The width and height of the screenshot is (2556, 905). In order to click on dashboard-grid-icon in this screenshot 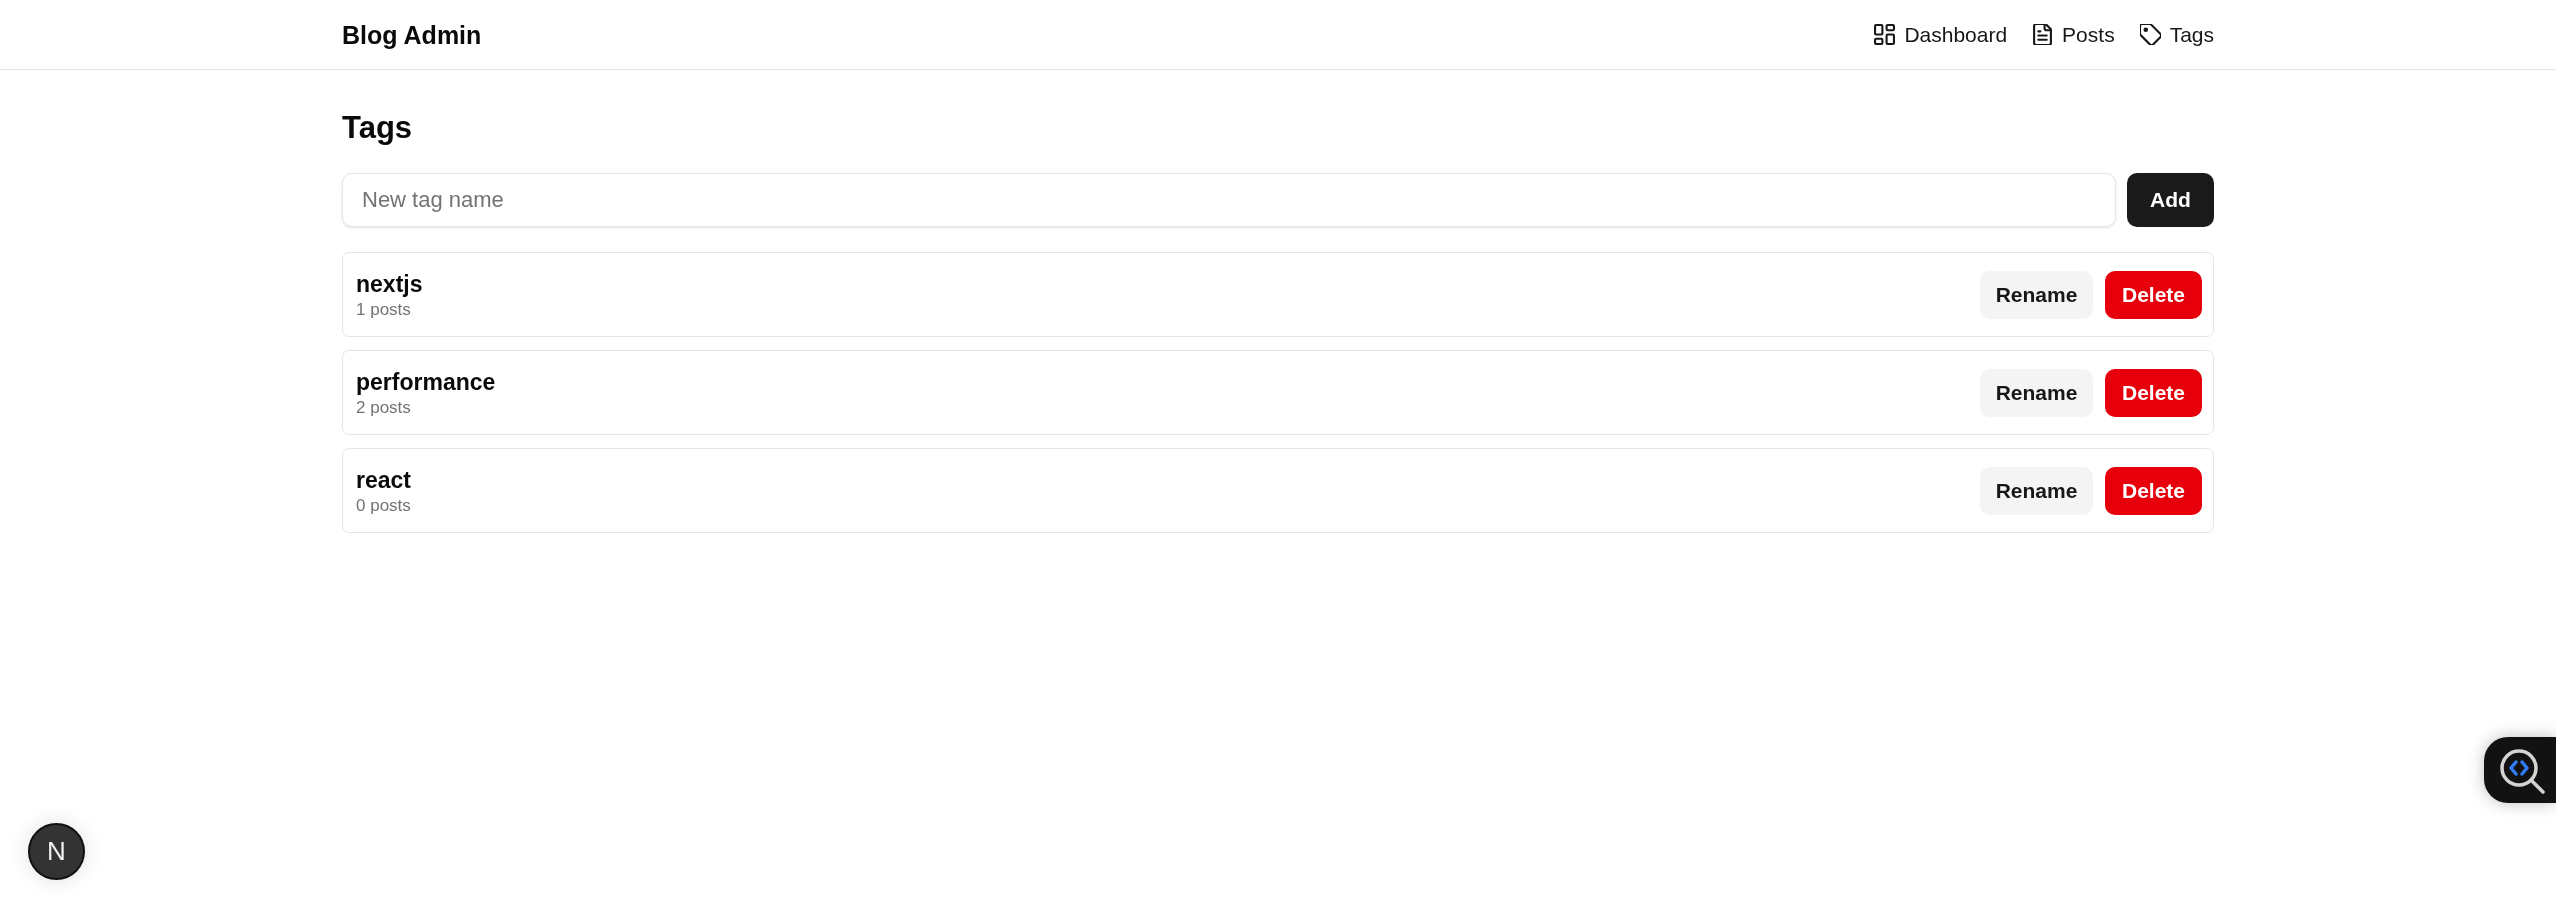, I will do `click(1885, 34)`.